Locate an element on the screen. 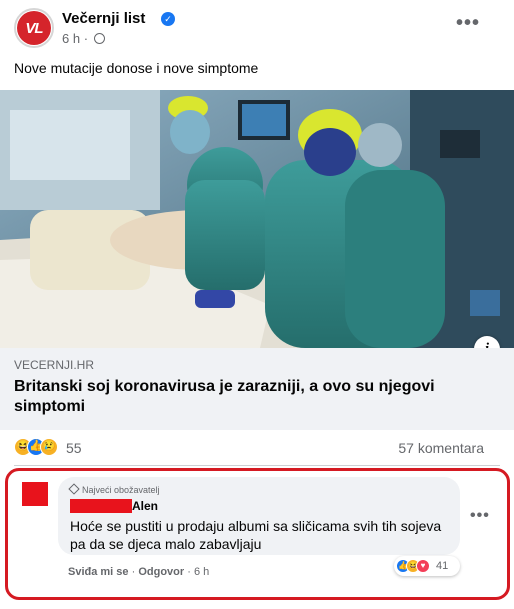 The image size is (514, 609). page-name-link: Večernji list is located at coordinates (103, 18).